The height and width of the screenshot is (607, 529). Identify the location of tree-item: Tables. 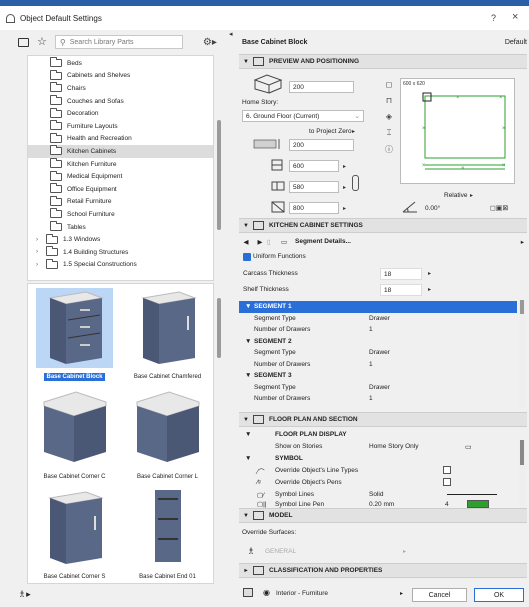
(120, 227).